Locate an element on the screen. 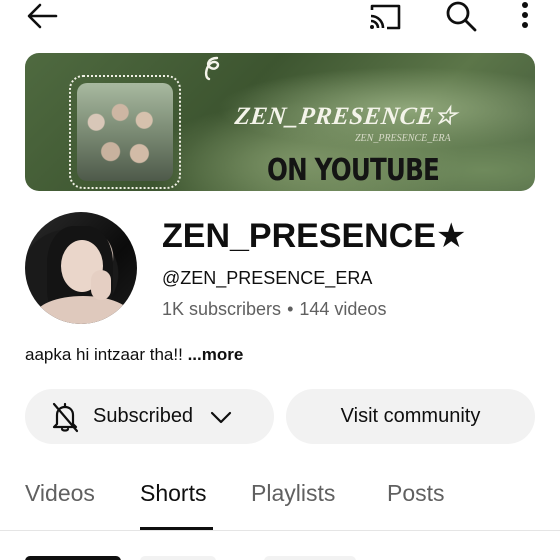 This screenshot has height=560, width=560. description-text: aapka hi intzaar tha!! is located at coordinates (104, 354).